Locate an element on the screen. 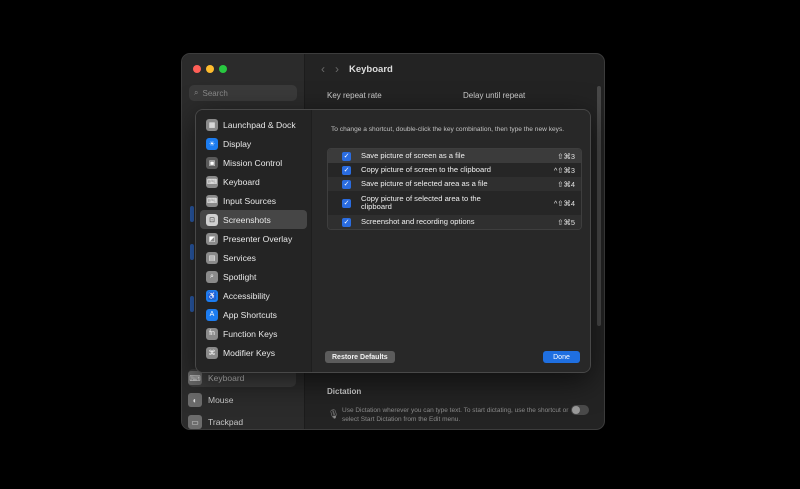 Image resolution: width=800 pixels, height=489 pixels. sidebar-item-trackpad: ▭ Trackpad is located at coordinates (242, 421).